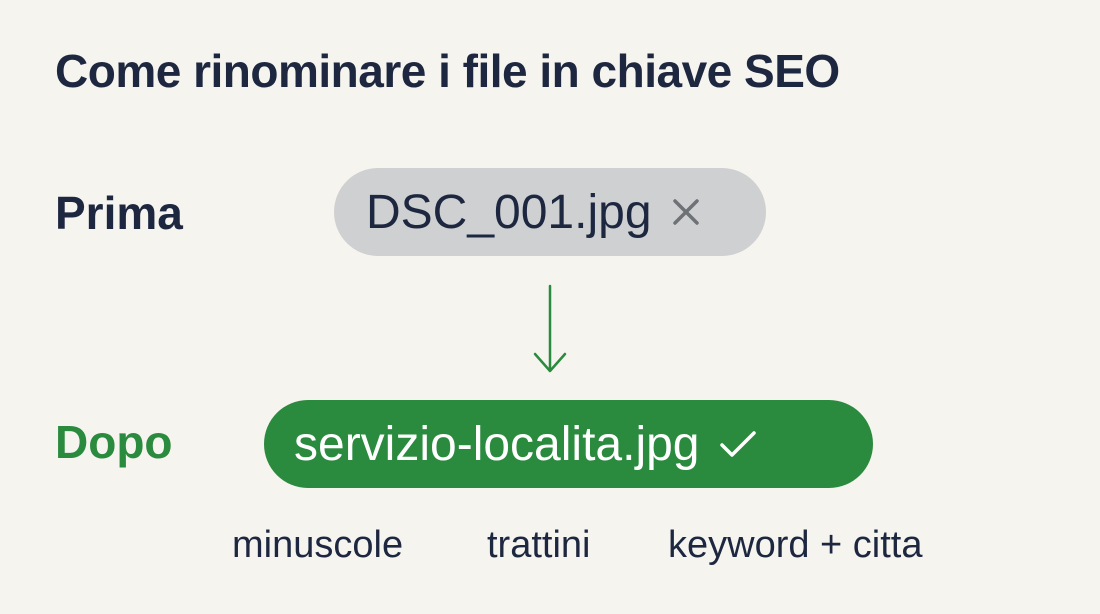  What do you see at coordinates (447, 71) in the screenshot?
I see `page-title: Come rinominare i file in chiave SEO` at bounding box center [447, 71].